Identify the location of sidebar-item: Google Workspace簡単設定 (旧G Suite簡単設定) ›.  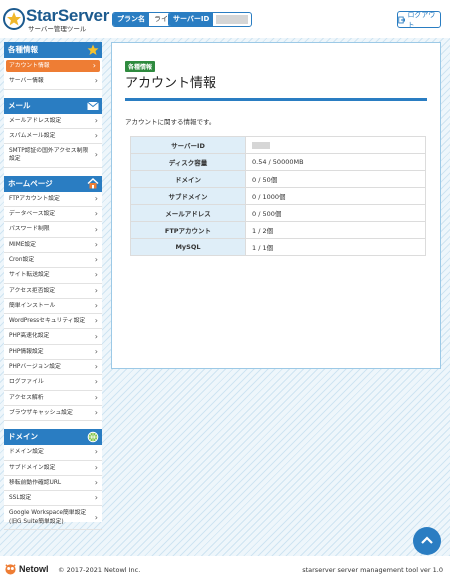
(53, 518).